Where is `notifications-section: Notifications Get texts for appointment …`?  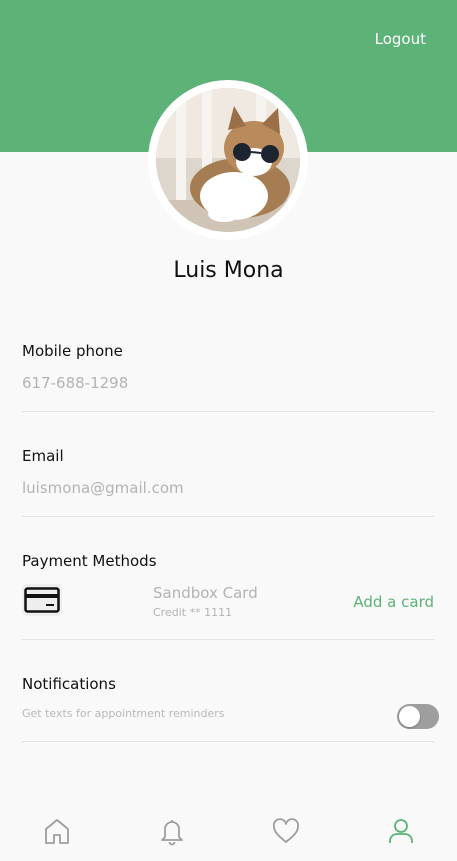
notifications-section: Notifications Get texts for appointment … is located at coordinates (230, 708).